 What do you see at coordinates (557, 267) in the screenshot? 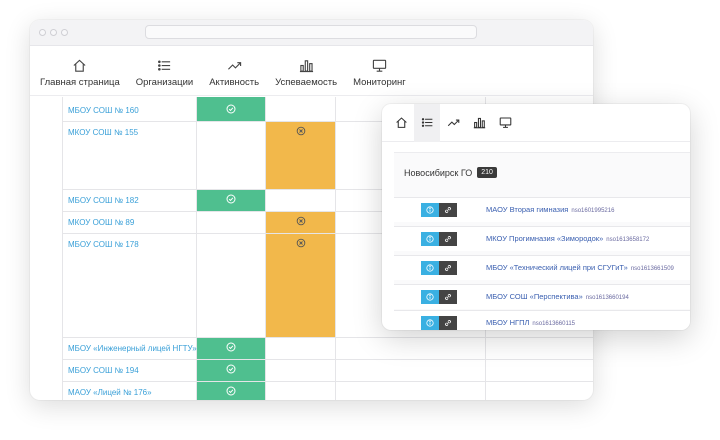
I see `organization-name: МБОУ «Технический лицей при СГУГиТ»` at bounding box center [557, 267].